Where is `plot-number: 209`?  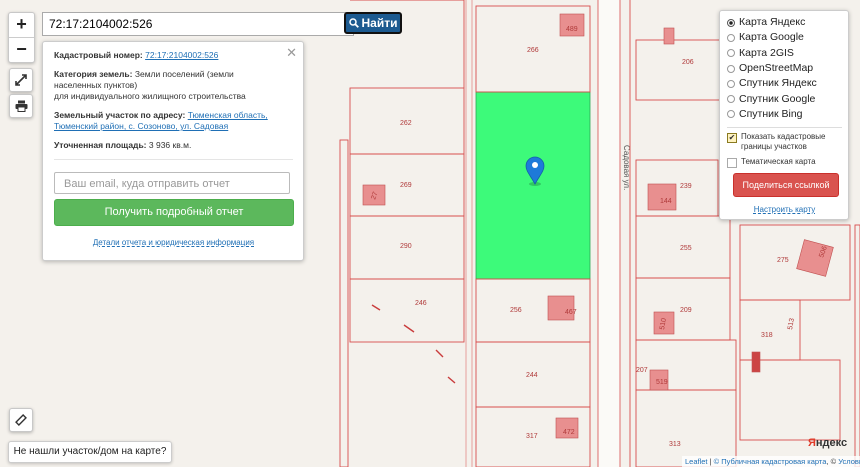
plot-number: 209 is located at coordinates (686, 310).